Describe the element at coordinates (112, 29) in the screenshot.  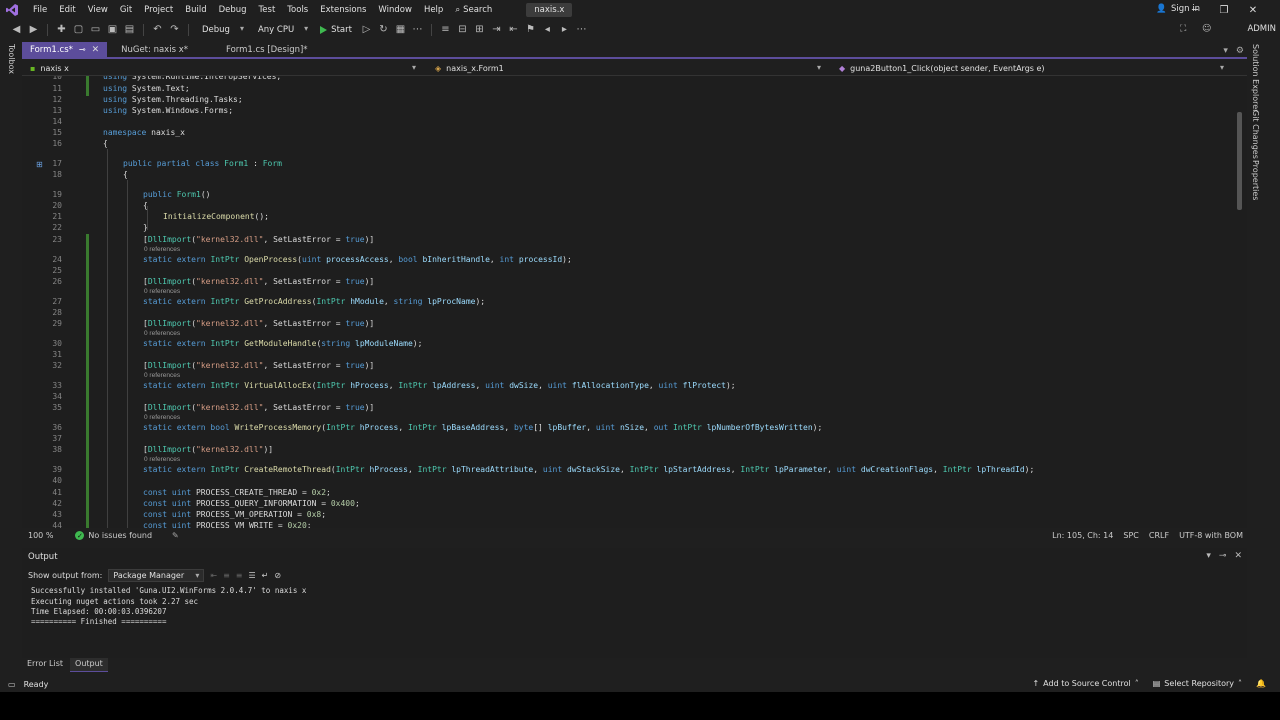
I see `save-icon: ▣` at that location.